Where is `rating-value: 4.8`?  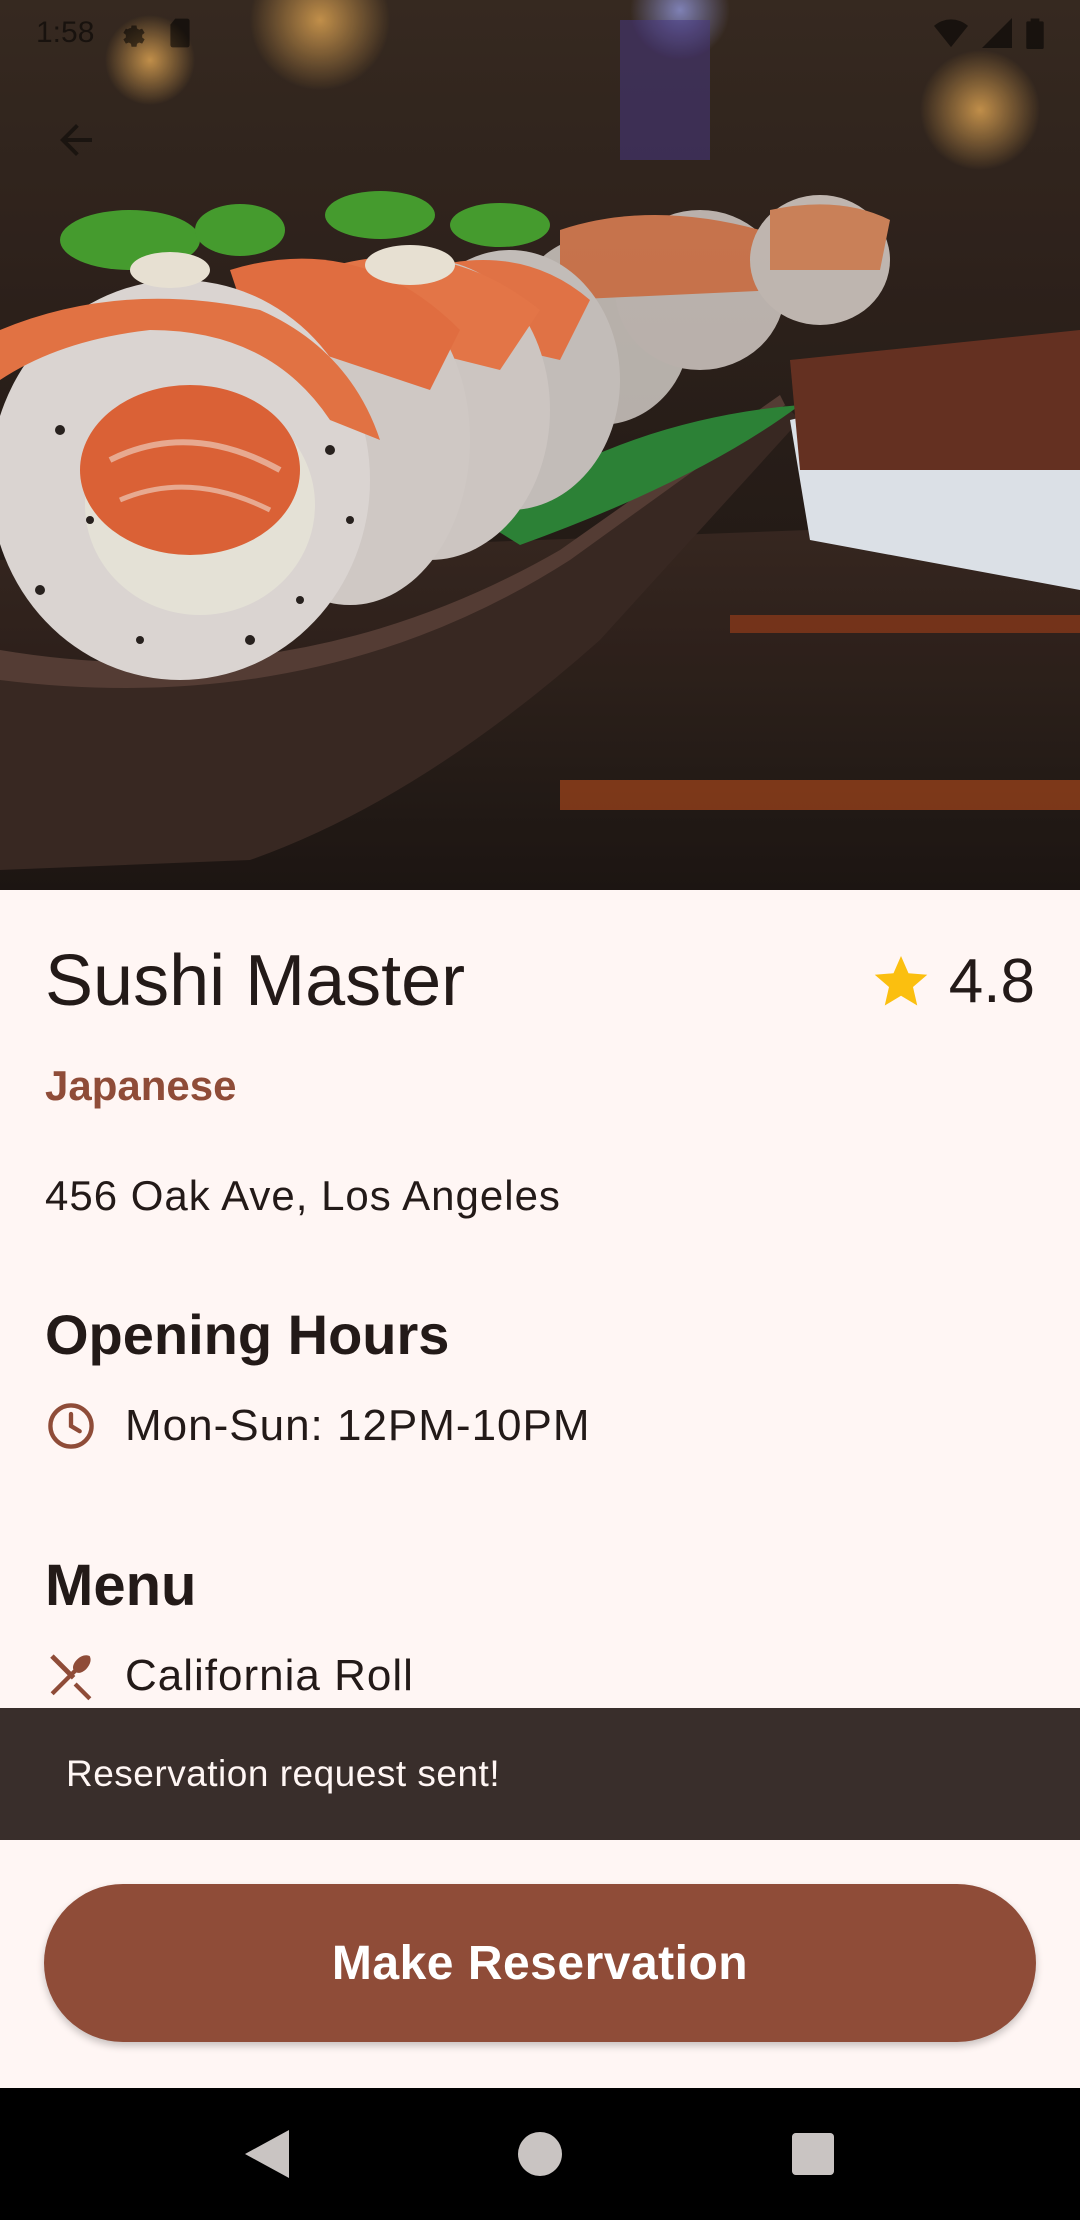
rating-value: 4.8 is located at coordinates (991, 981).